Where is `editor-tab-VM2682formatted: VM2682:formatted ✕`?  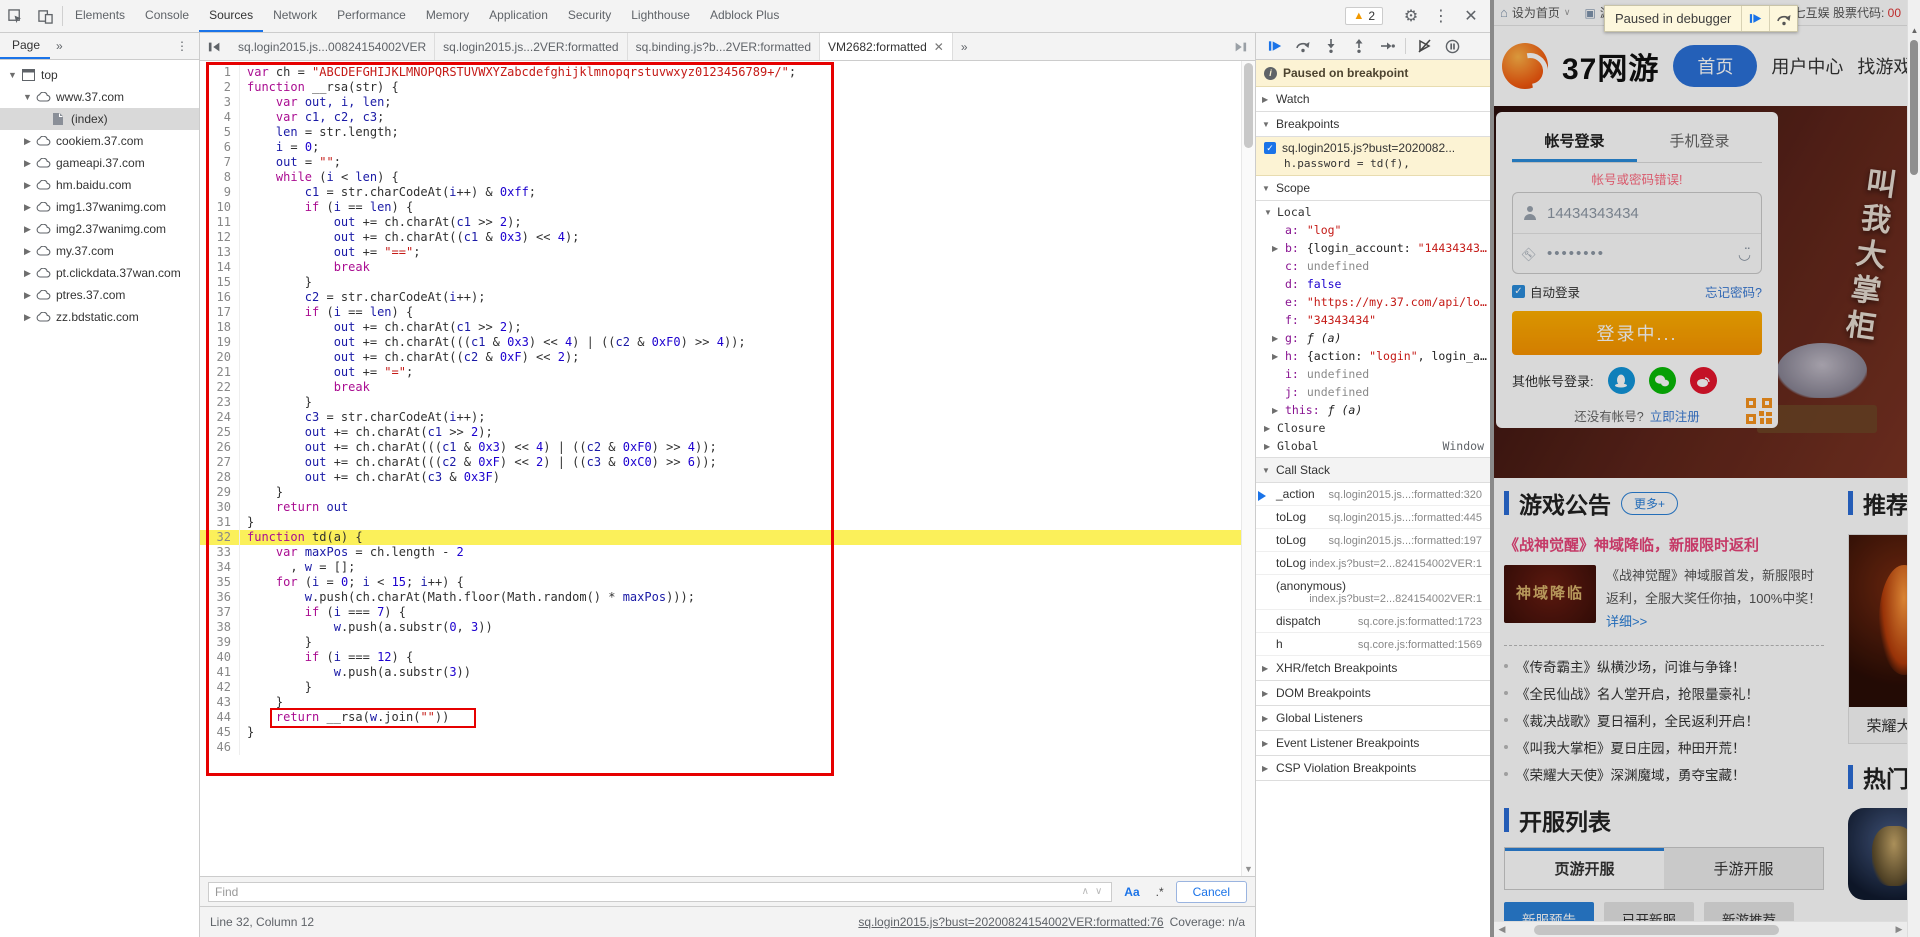
editor-tab-VM2682formatted: VM2682:formatted ✕ is located at coordinates (886, 46).